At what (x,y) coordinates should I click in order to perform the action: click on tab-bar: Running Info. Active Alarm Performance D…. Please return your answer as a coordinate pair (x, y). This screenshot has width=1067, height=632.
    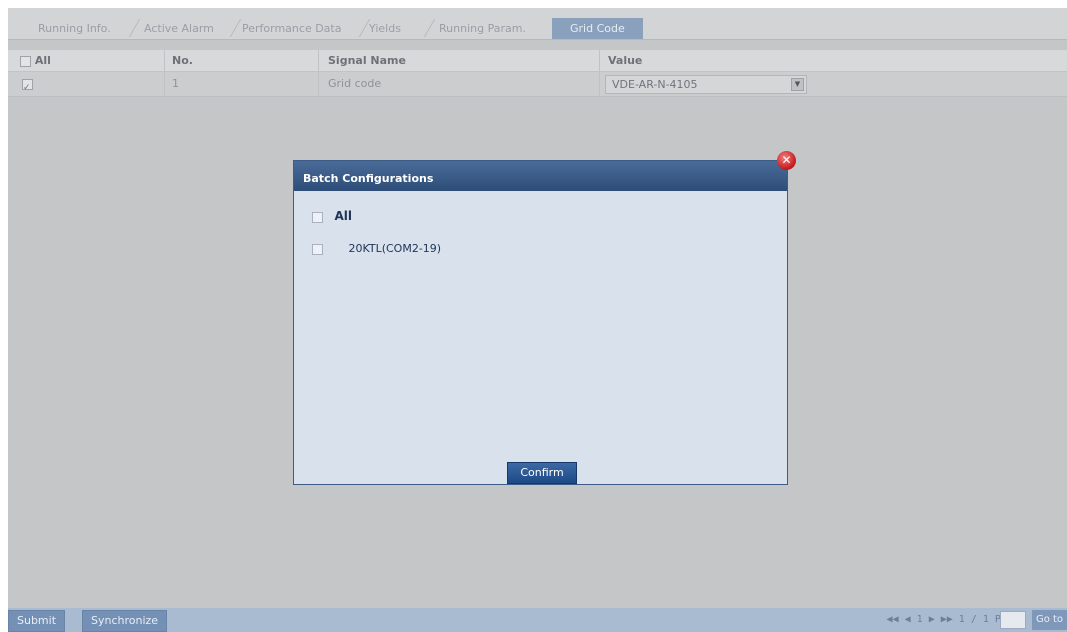
    Looking at the image, I should click on (537, 24).